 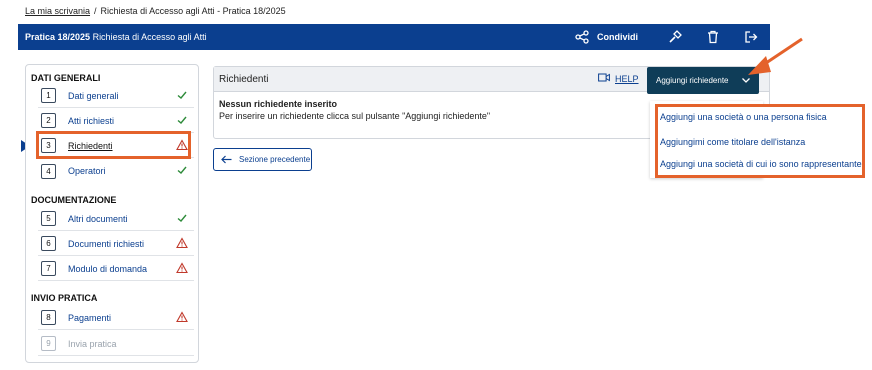 What do you see at coordinates (58, 37) in the screenshot?
I see `page-title-number: Pratica 18/2025` at bounding box center [58, 37].